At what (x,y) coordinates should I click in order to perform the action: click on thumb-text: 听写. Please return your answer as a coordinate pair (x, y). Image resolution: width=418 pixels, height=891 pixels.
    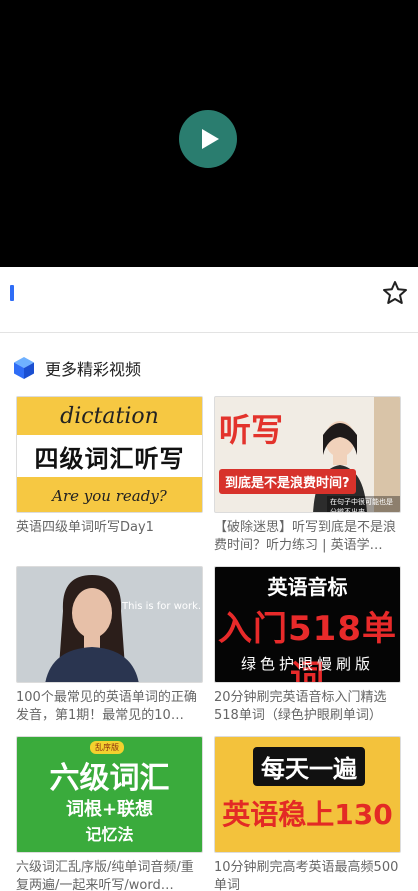
    Looking at the image, I should click on (251, 430).